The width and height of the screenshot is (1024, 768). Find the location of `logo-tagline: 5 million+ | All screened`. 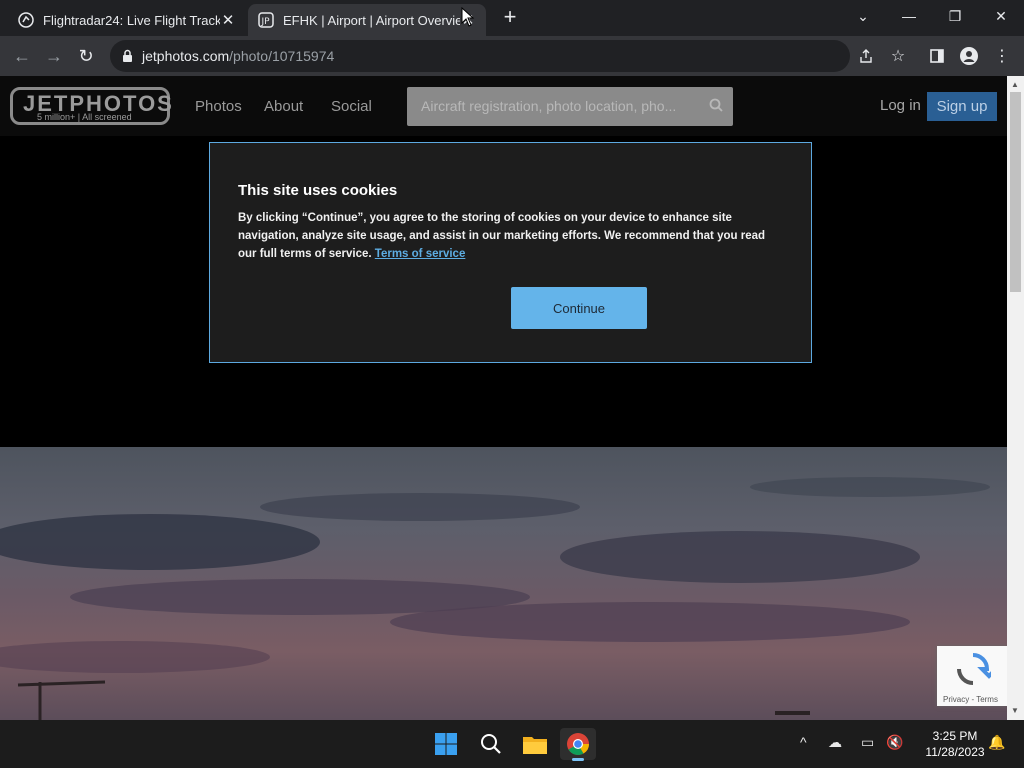

logo-tagline: 5 million+ | All screened is located at coordinates (84, 117).